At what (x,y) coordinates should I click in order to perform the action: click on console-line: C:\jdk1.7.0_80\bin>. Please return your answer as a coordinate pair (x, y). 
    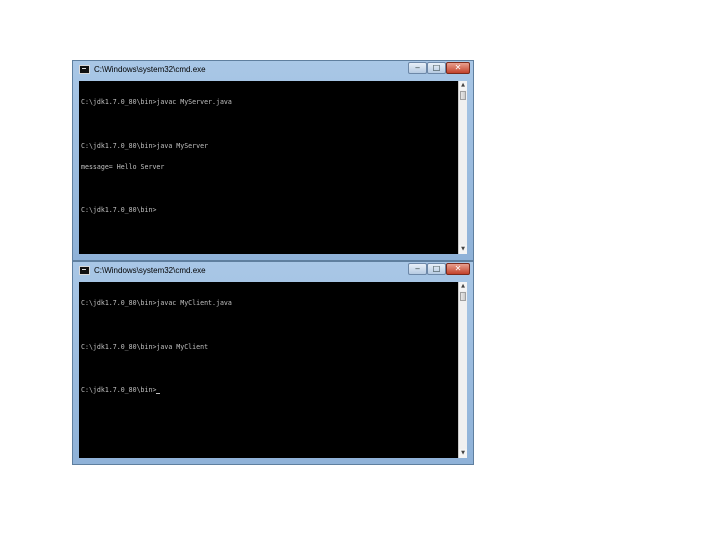
    Looking at the image, I should click on (119, 210).